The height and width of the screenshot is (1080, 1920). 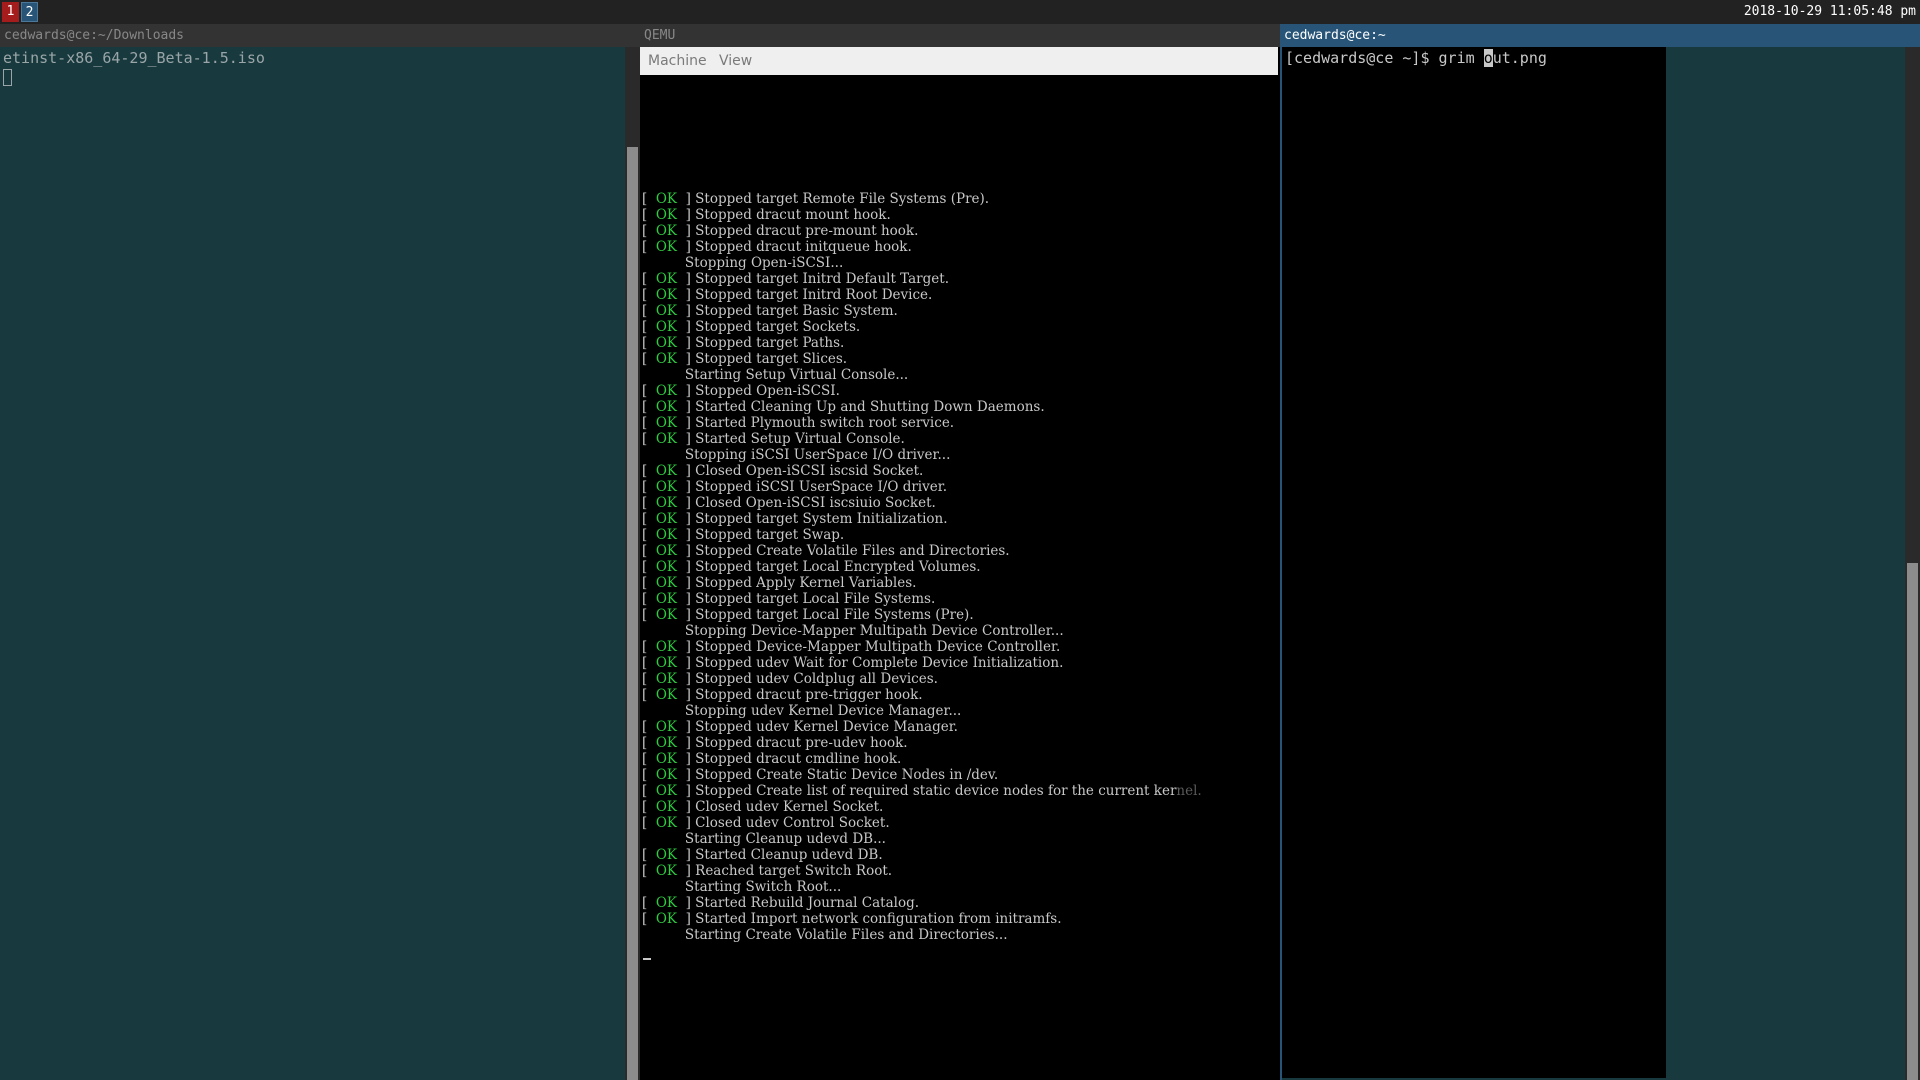 I want to click on terminal-prompt-line: [cedwards@ce ~]$ grim out.png, so click(x=1416, y=58).